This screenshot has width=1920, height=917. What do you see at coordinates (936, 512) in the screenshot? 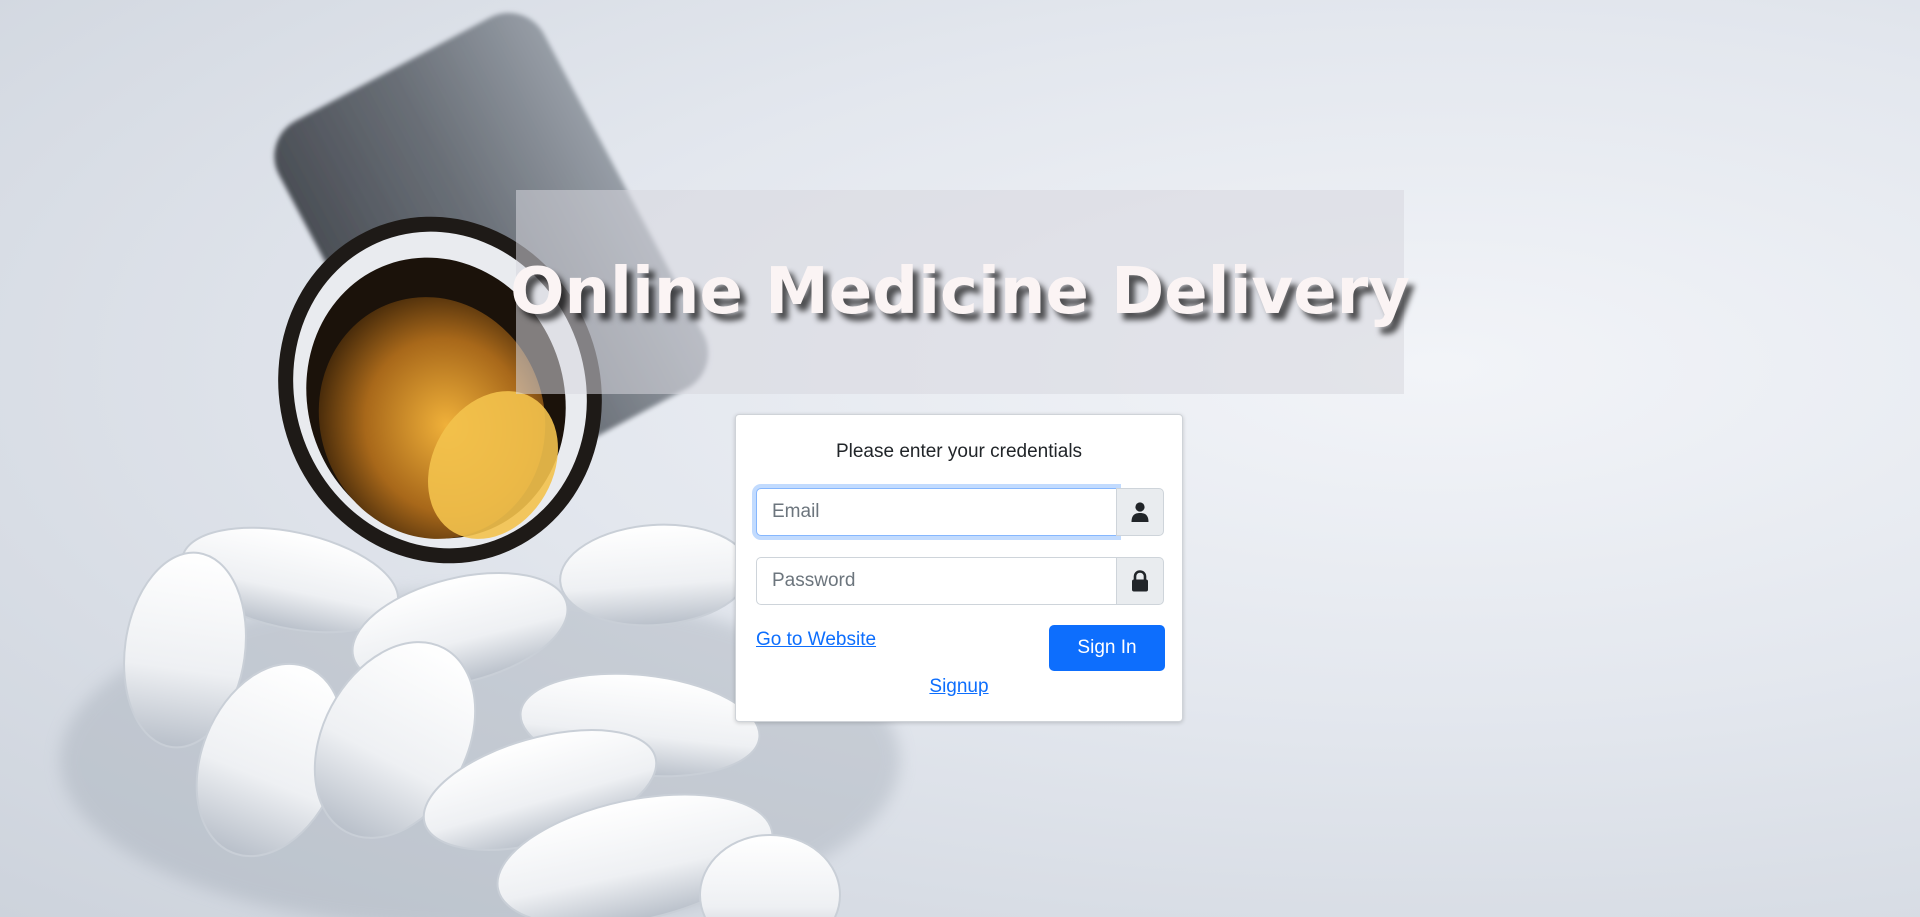
I see `email-input` at bounding box center [936, 512].